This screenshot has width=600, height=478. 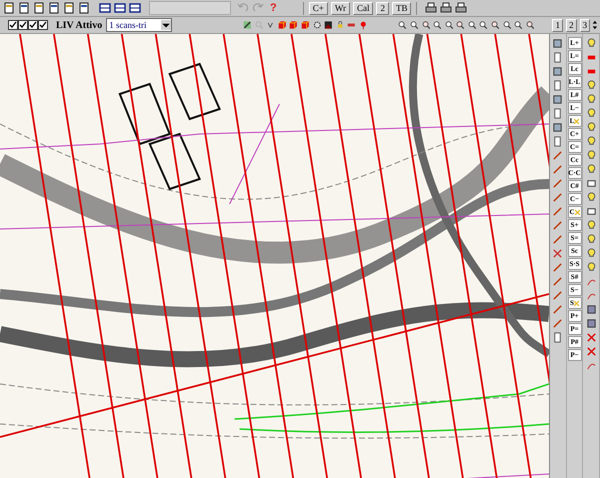 I want to click on pin-icon, so click(x=363, y=25).